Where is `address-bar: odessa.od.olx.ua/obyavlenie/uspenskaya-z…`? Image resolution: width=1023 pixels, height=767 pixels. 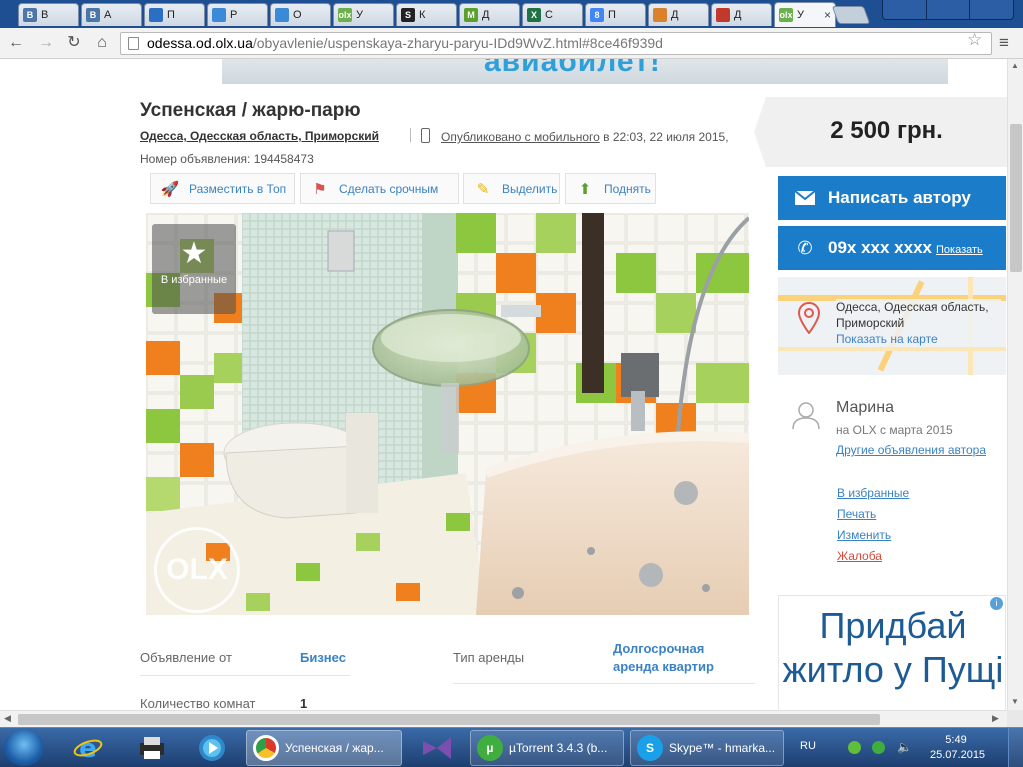 address-bar: odessa.od.olx.ua/obyavlenie/uspenskaya-z… is located at coordinates (556, 43).